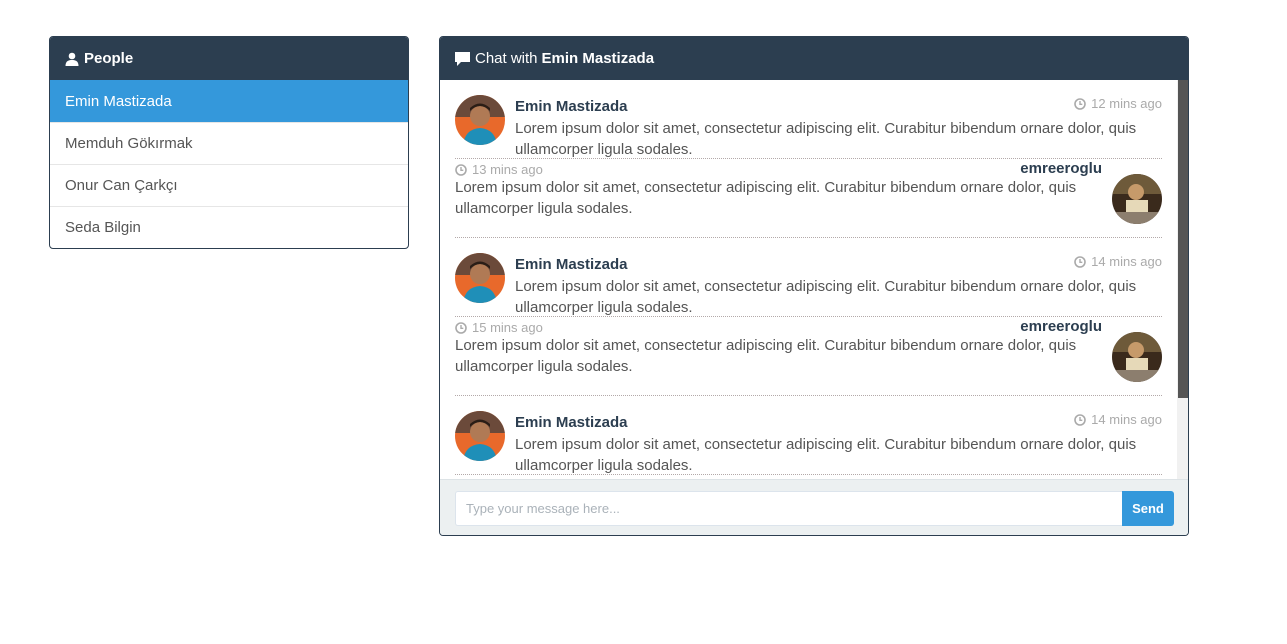 Image resolution: width=1287 pixels, height=644 pixels. I want to click on people-item-label: Memduh Gökırmak, so click(129, 143).